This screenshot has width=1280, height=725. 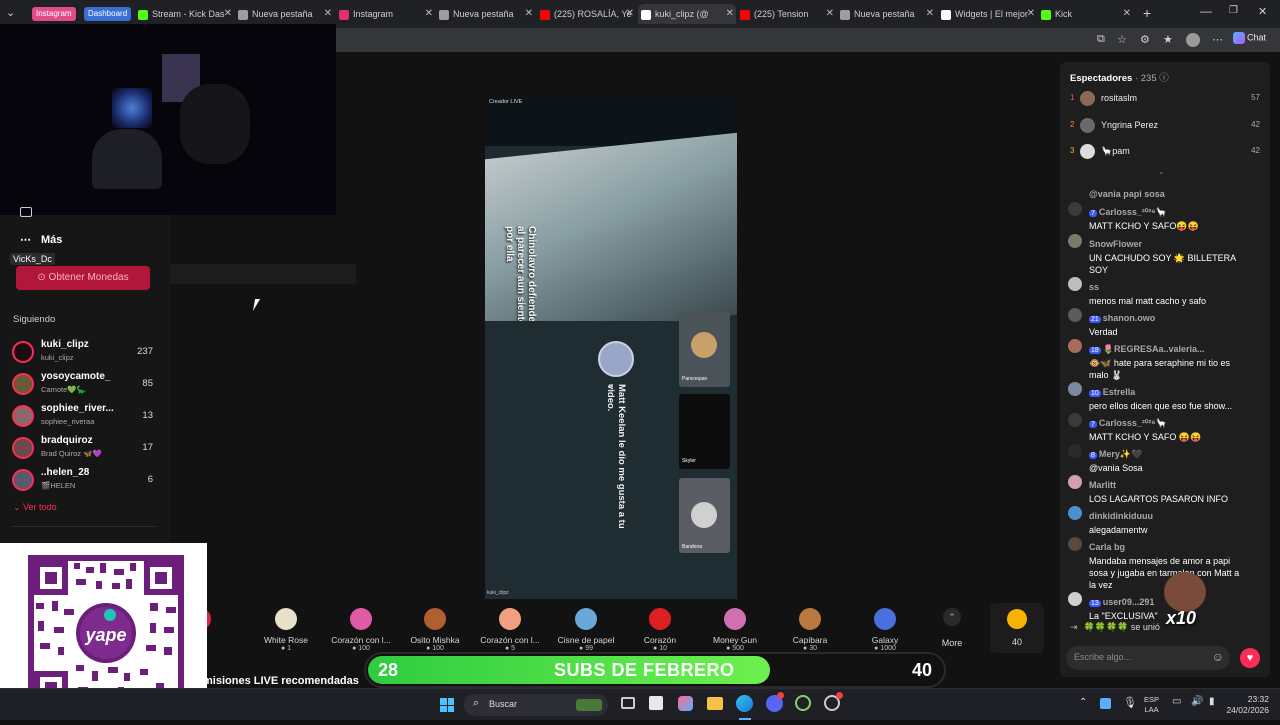 What do you see at coordinates (84, 353) in the screenshot?
I see `following-item: kuki_clipz kuki_clipz 237` at bounding box center [84, 353].